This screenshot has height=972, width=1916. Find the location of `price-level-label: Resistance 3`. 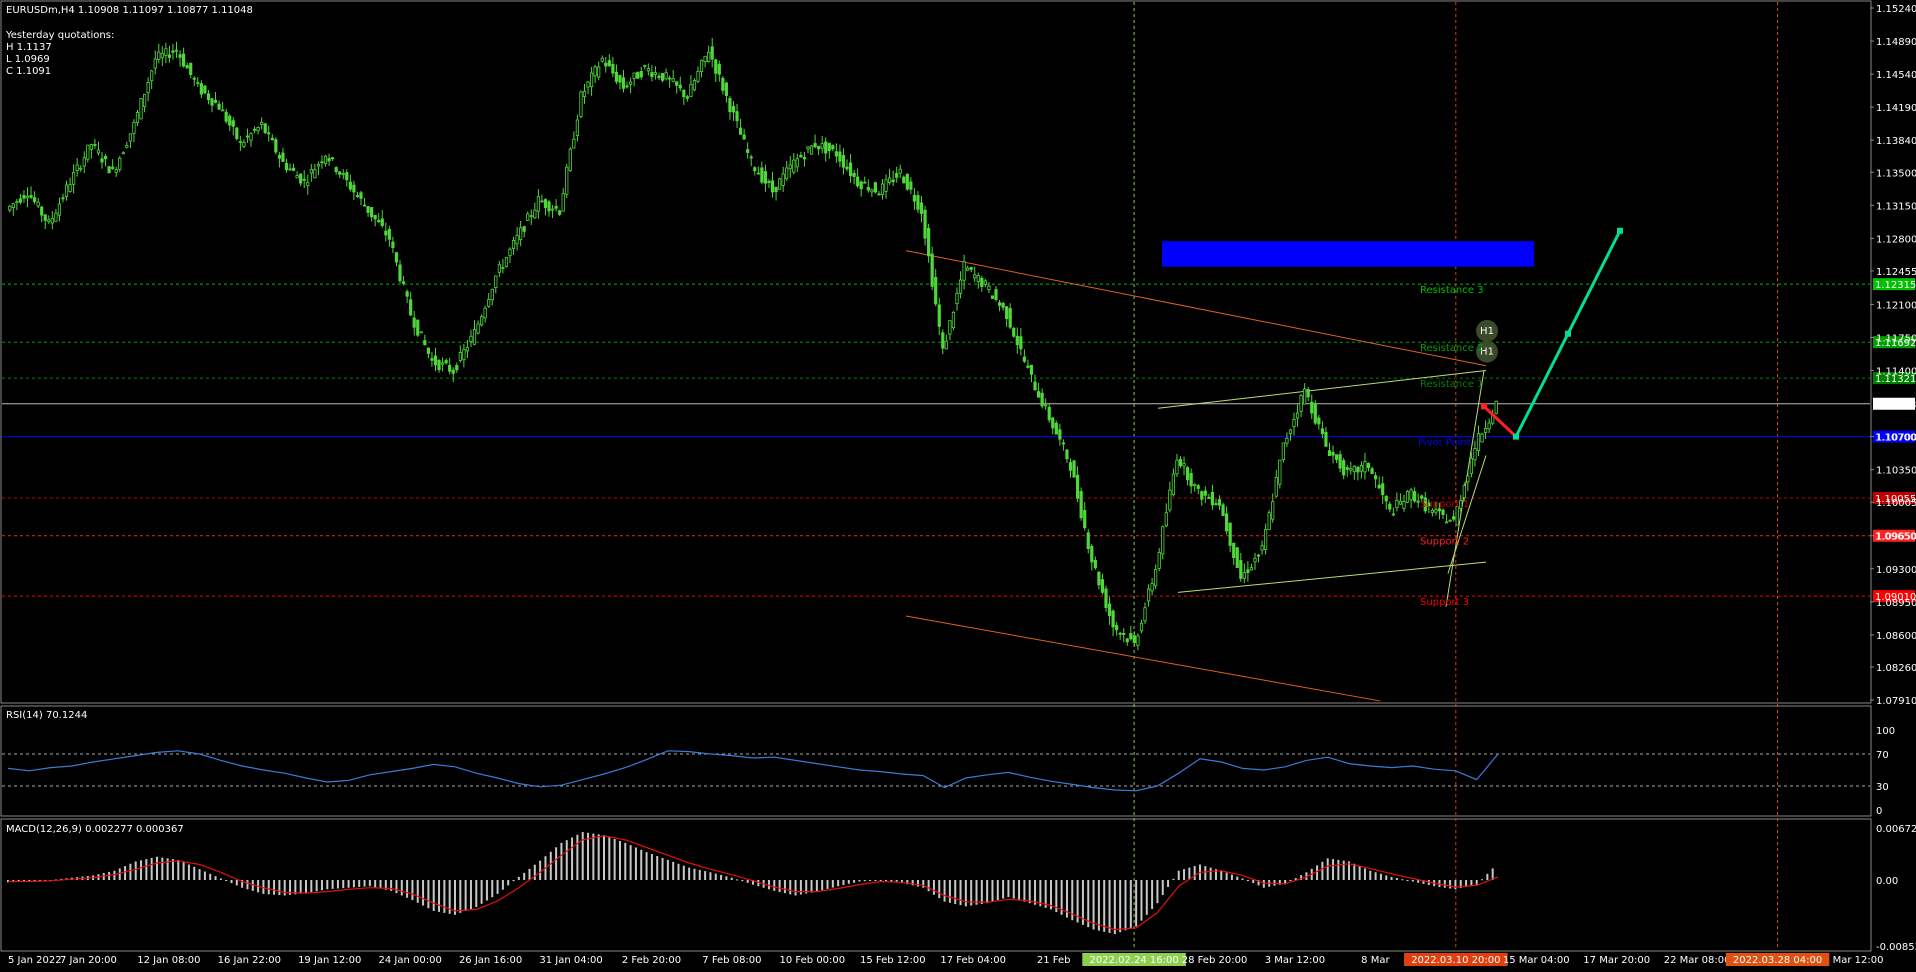

price-level-label: Resistance 3 is located at coordinates (1451, 290).